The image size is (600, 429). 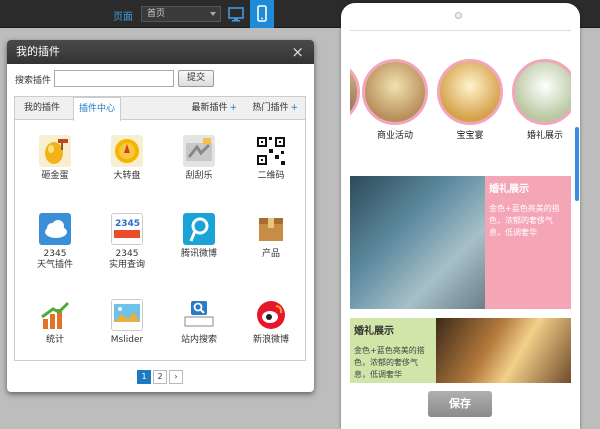 What do you see at coordinates (460, 404) in the screenshot?
I see `save-button: 保存` at bounding box center [460, 404].